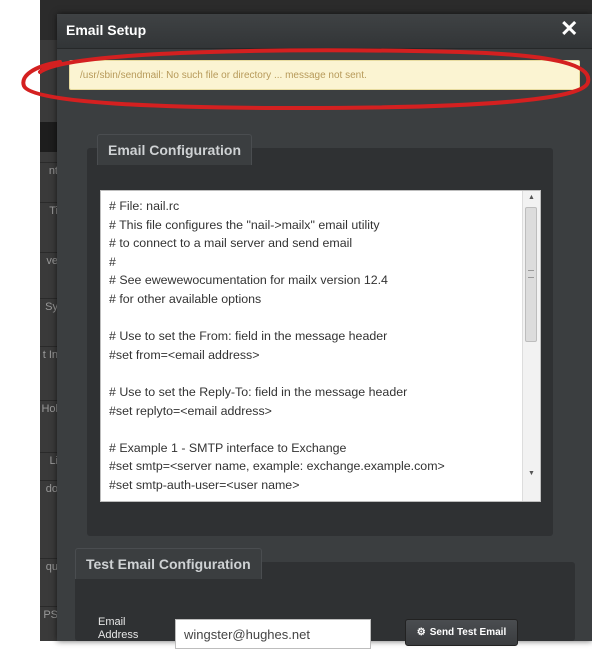  What do you see at coordinates (49, 565) in the screenshot?
I see `sidebar-fragment: qu` at bounding box center [49, 565].